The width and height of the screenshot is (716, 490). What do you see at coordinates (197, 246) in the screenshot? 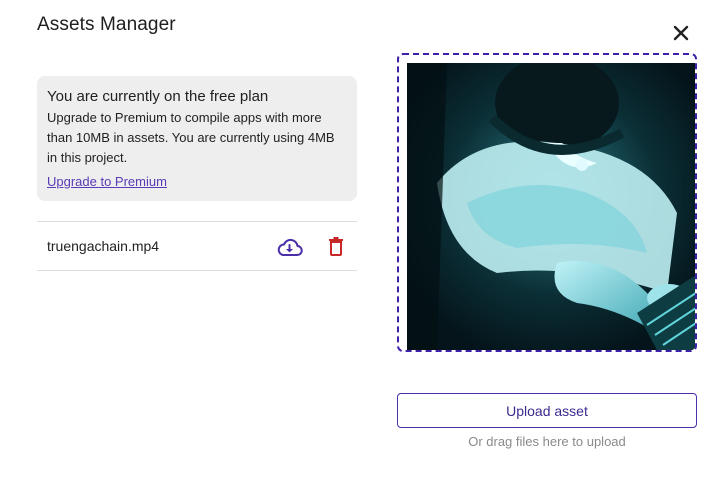
I see `asset-row: truengachain.mp4` at bounding box center [197, 246].